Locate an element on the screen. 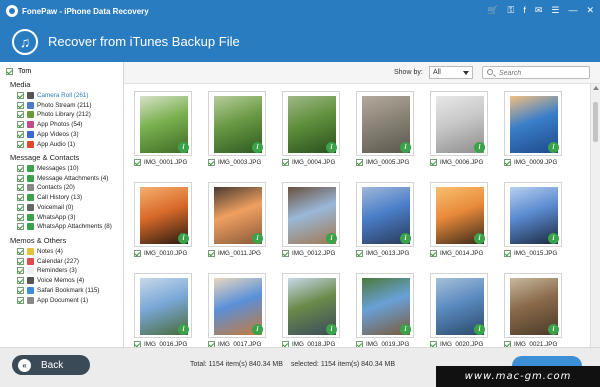 Image resolution: width=600 pixels, height=387 pixels. device-row: Tom is located at coordinates (18, 71).